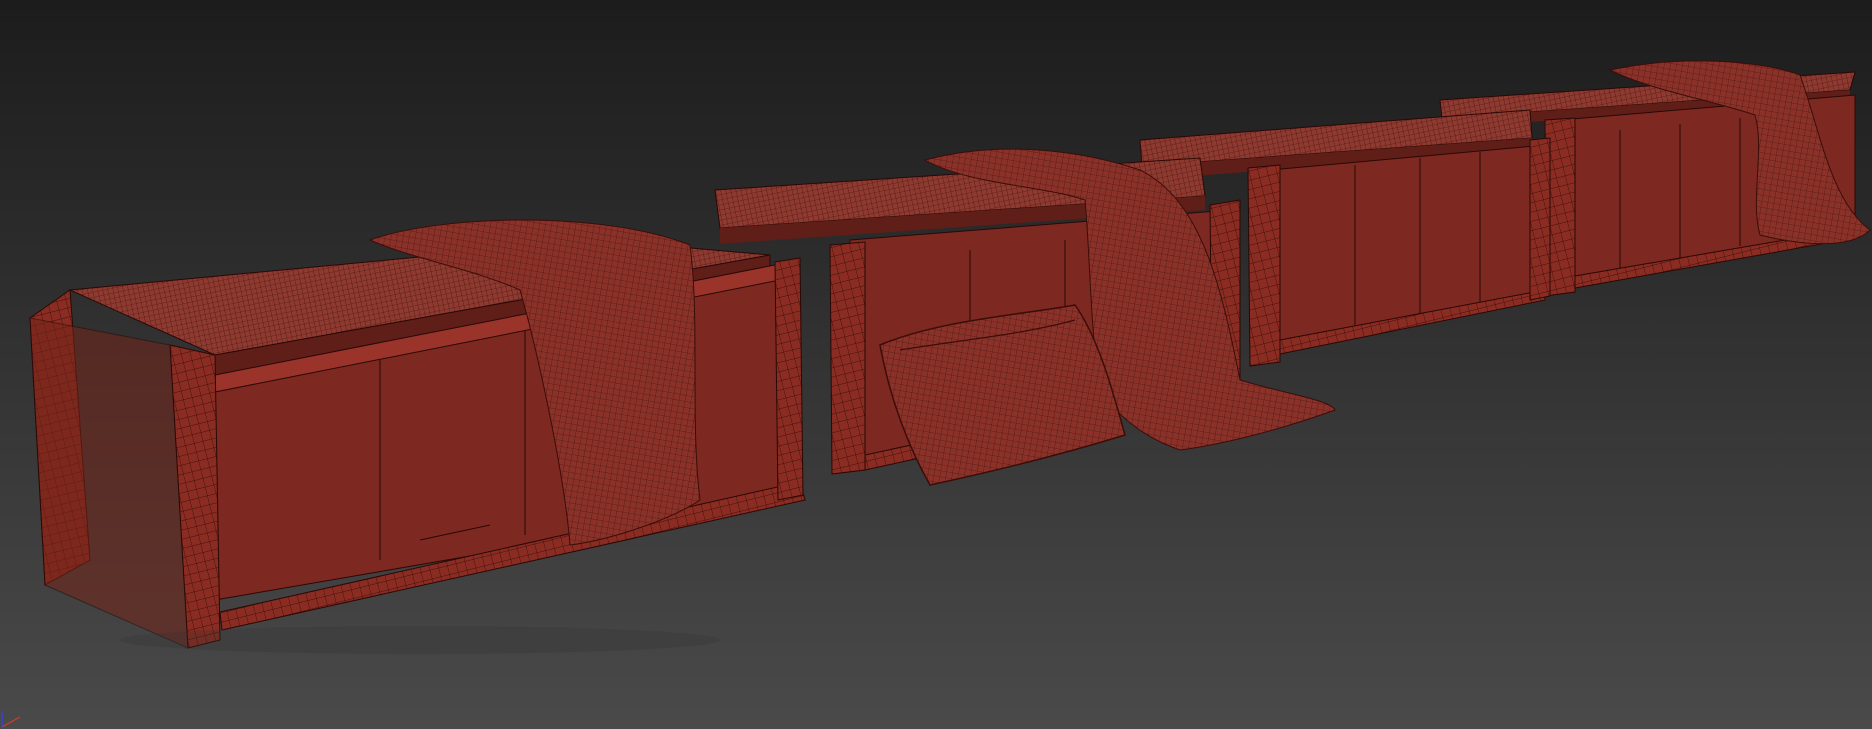 The height and width of the screenshot is (729, 1872). What do you see at coordinates (420, 640) in the screenshot?
I see `bench-shadow` at bounding box center [420, 640].